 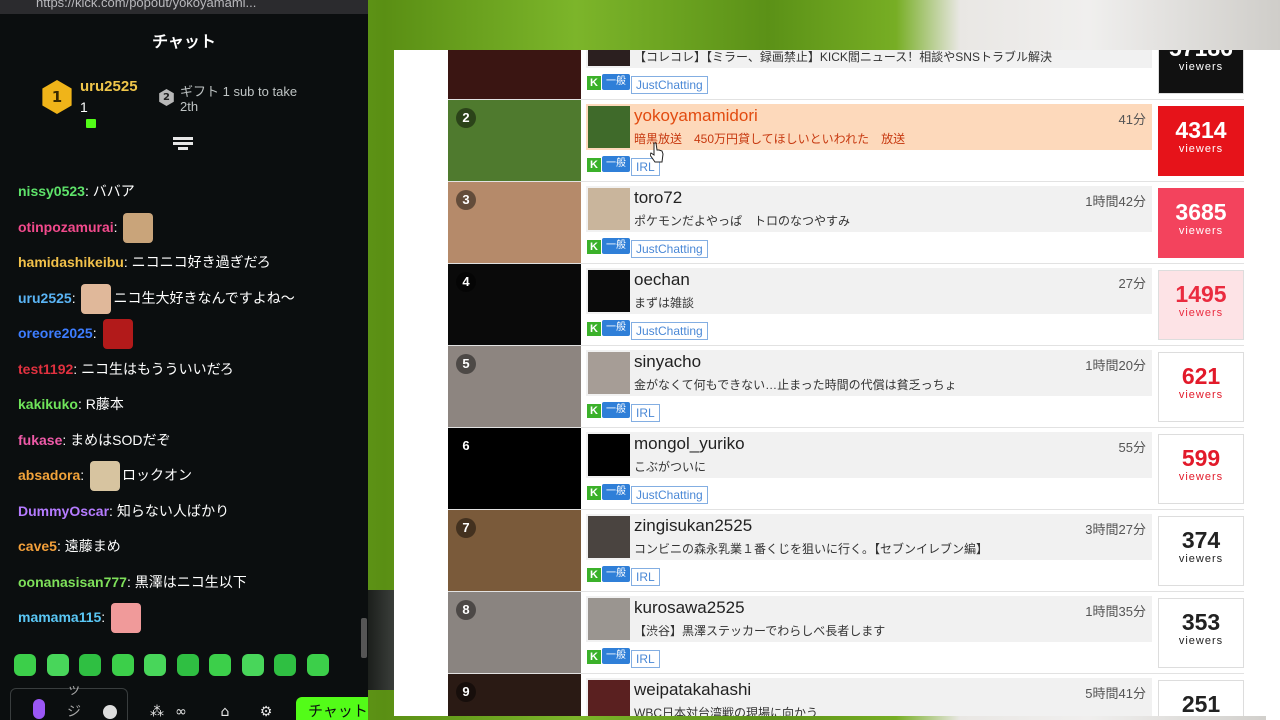 I want to click on browser-url-bar: https://kick.com/popout/yokoyamami... ⌃, so click(x=184, y=7).